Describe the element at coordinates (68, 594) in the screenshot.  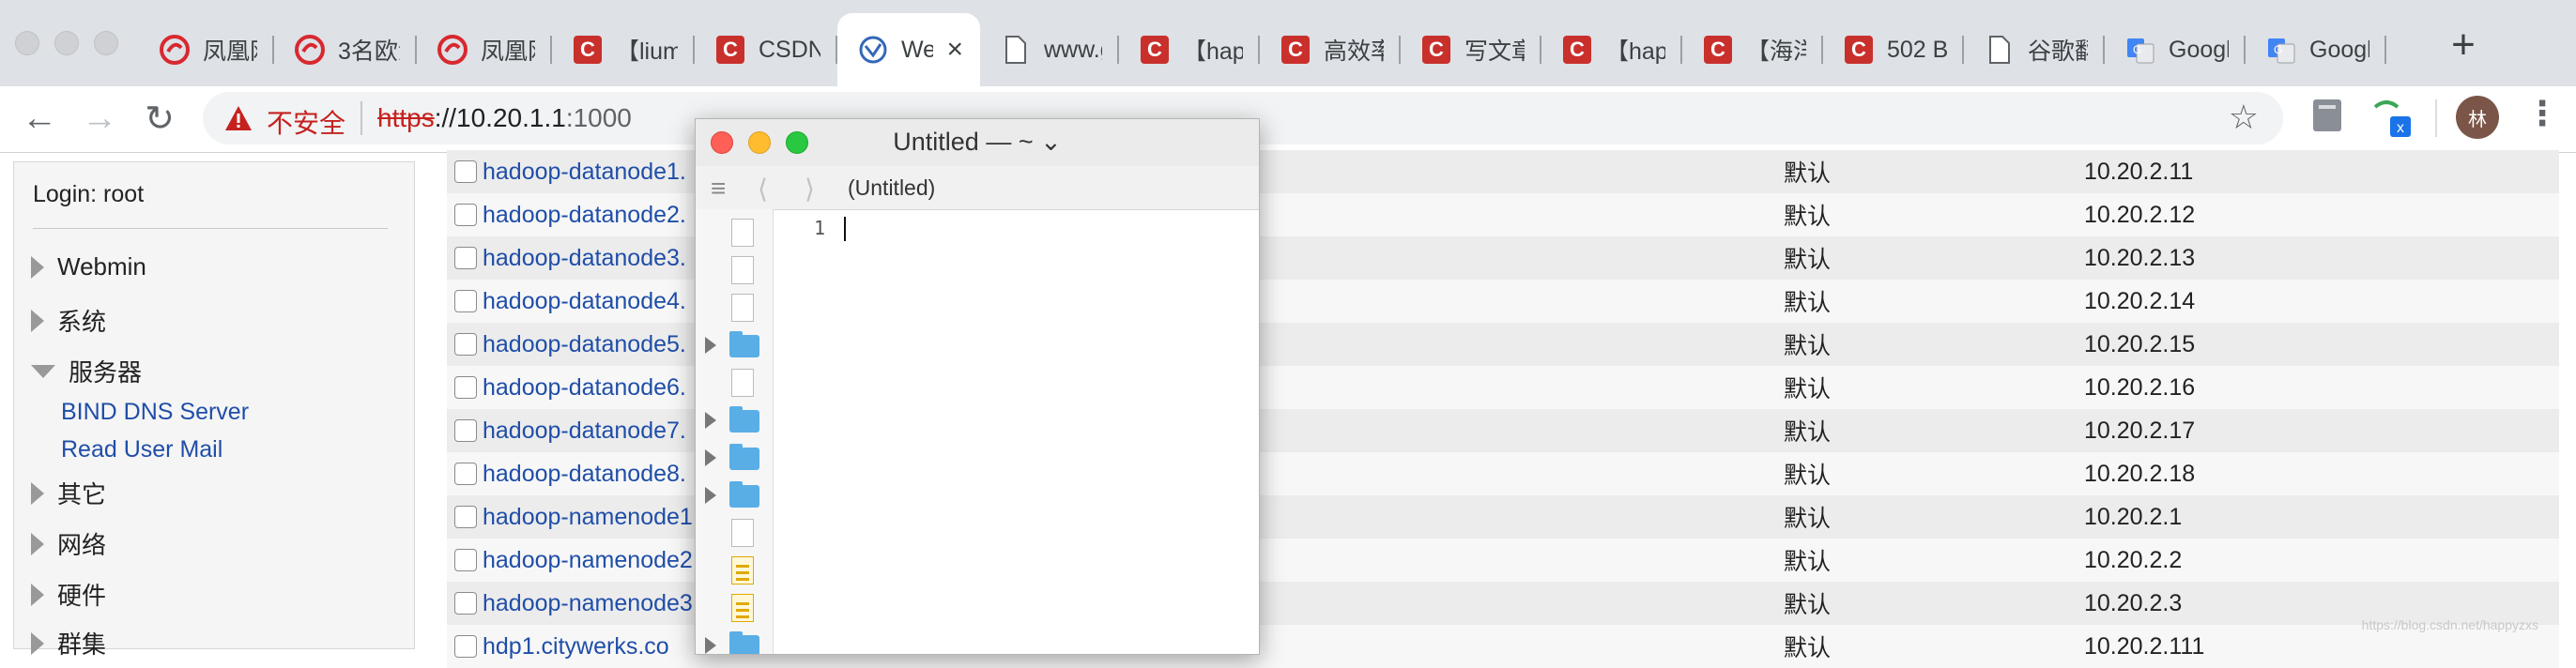
I see `category-hardware: 硬件` at that location.